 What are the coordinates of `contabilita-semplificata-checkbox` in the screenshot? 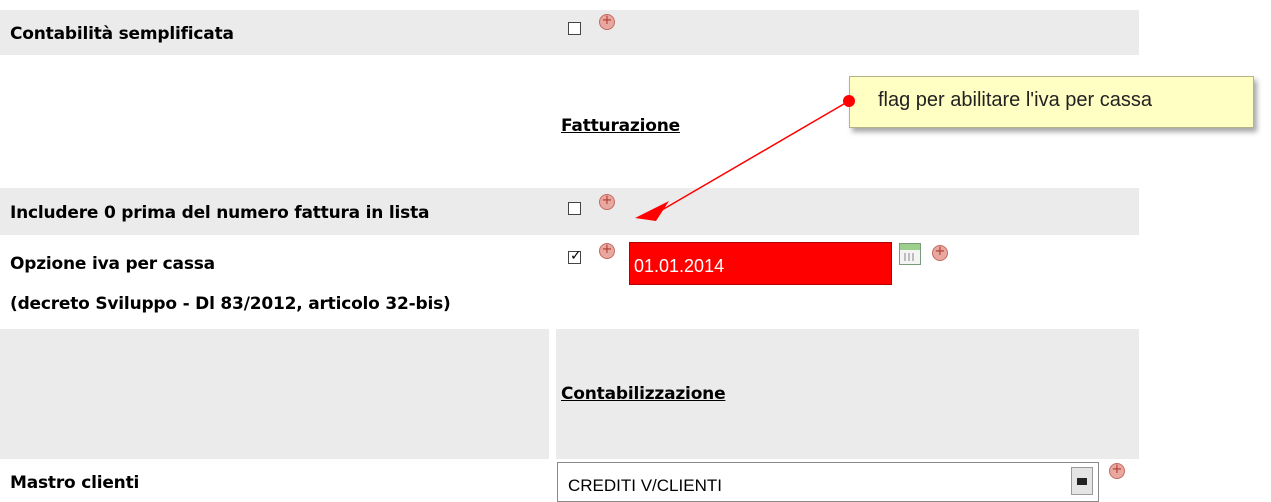 It's located at (574, 28).